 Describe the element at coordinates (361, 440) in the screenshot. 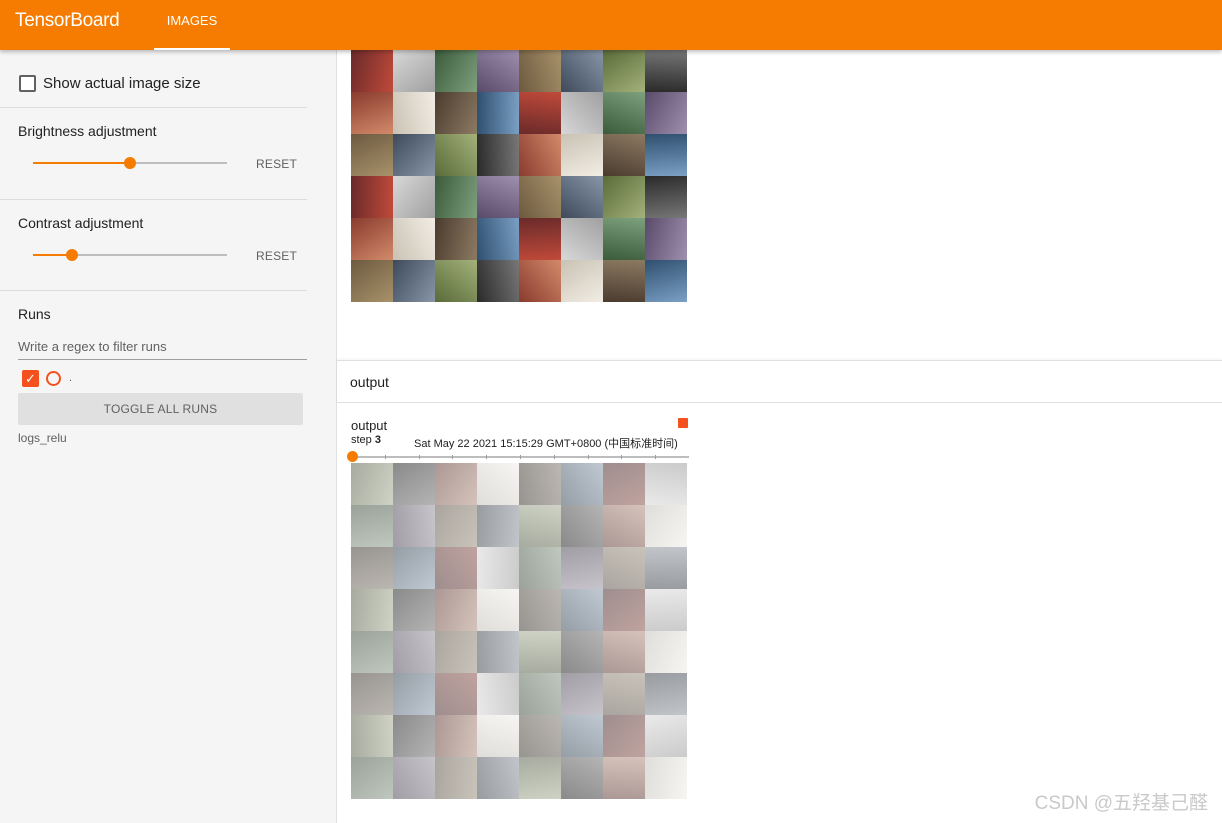

I see `step-label: step` at that location.